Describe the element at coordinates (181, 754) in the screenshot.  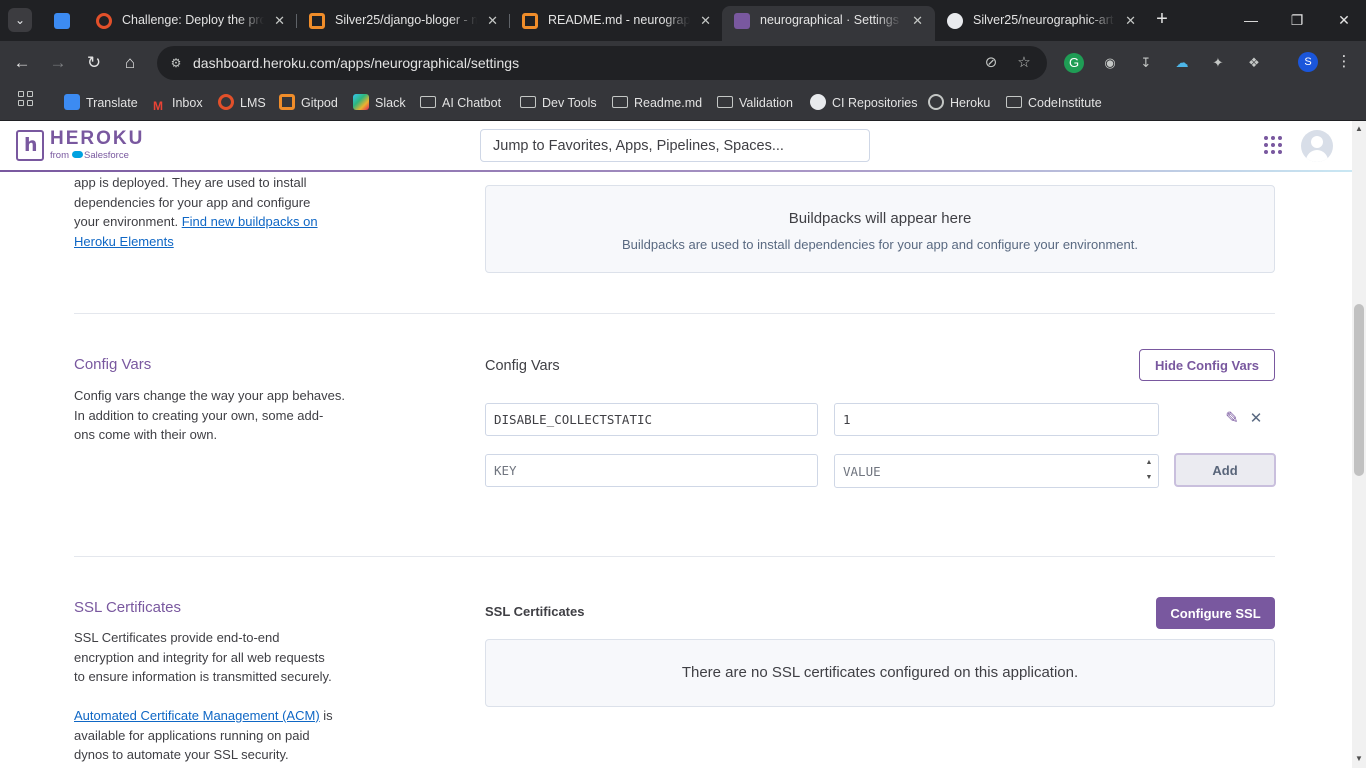
I see `desc-line: dynos to automate your SSL security.` at that location.